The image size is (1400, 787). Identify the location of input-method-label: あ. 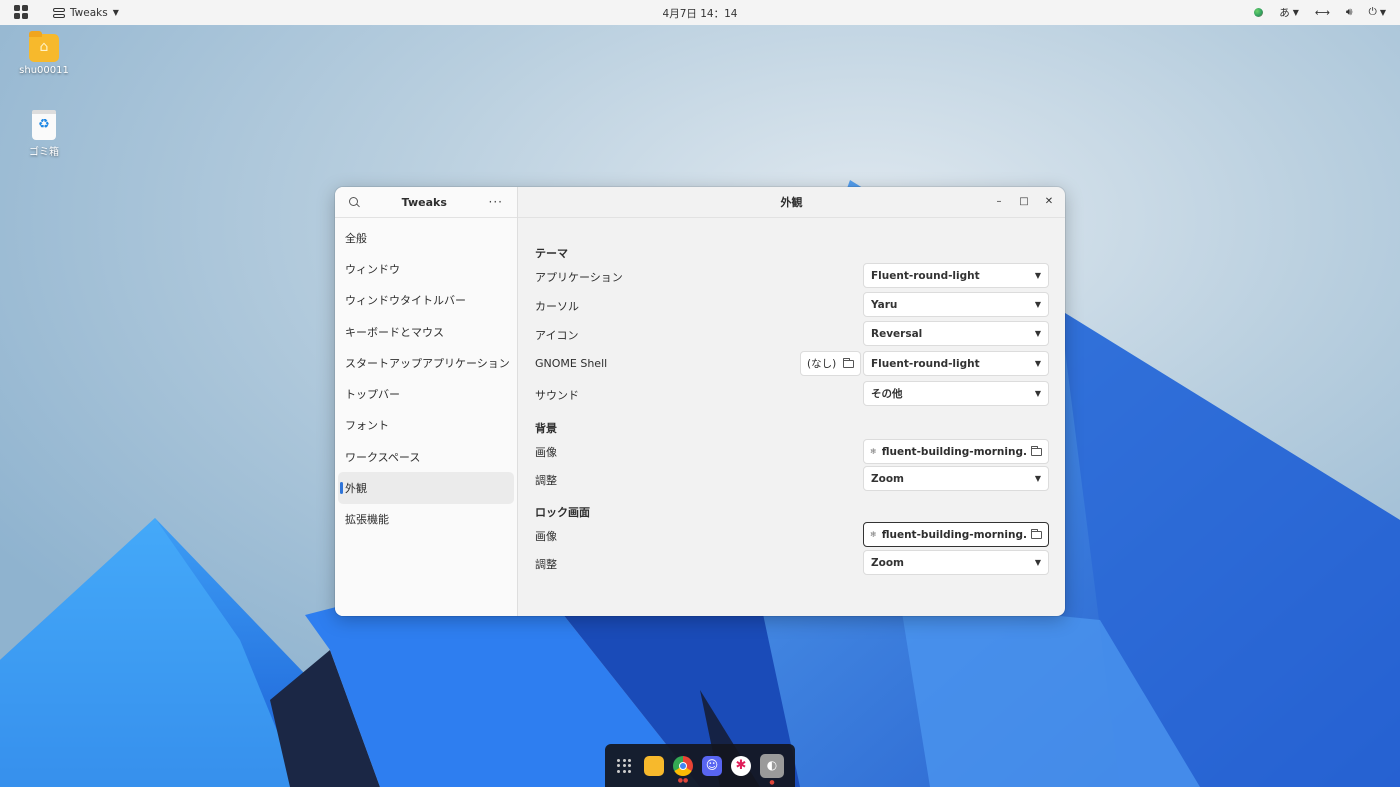
(1284, 13).